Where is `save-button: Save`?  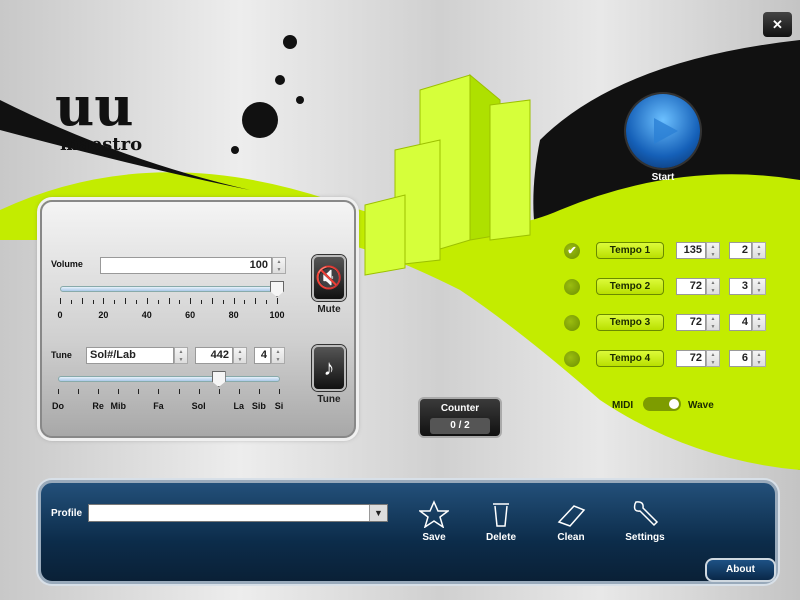
save-button: Save is located at coordinates (434, 521).